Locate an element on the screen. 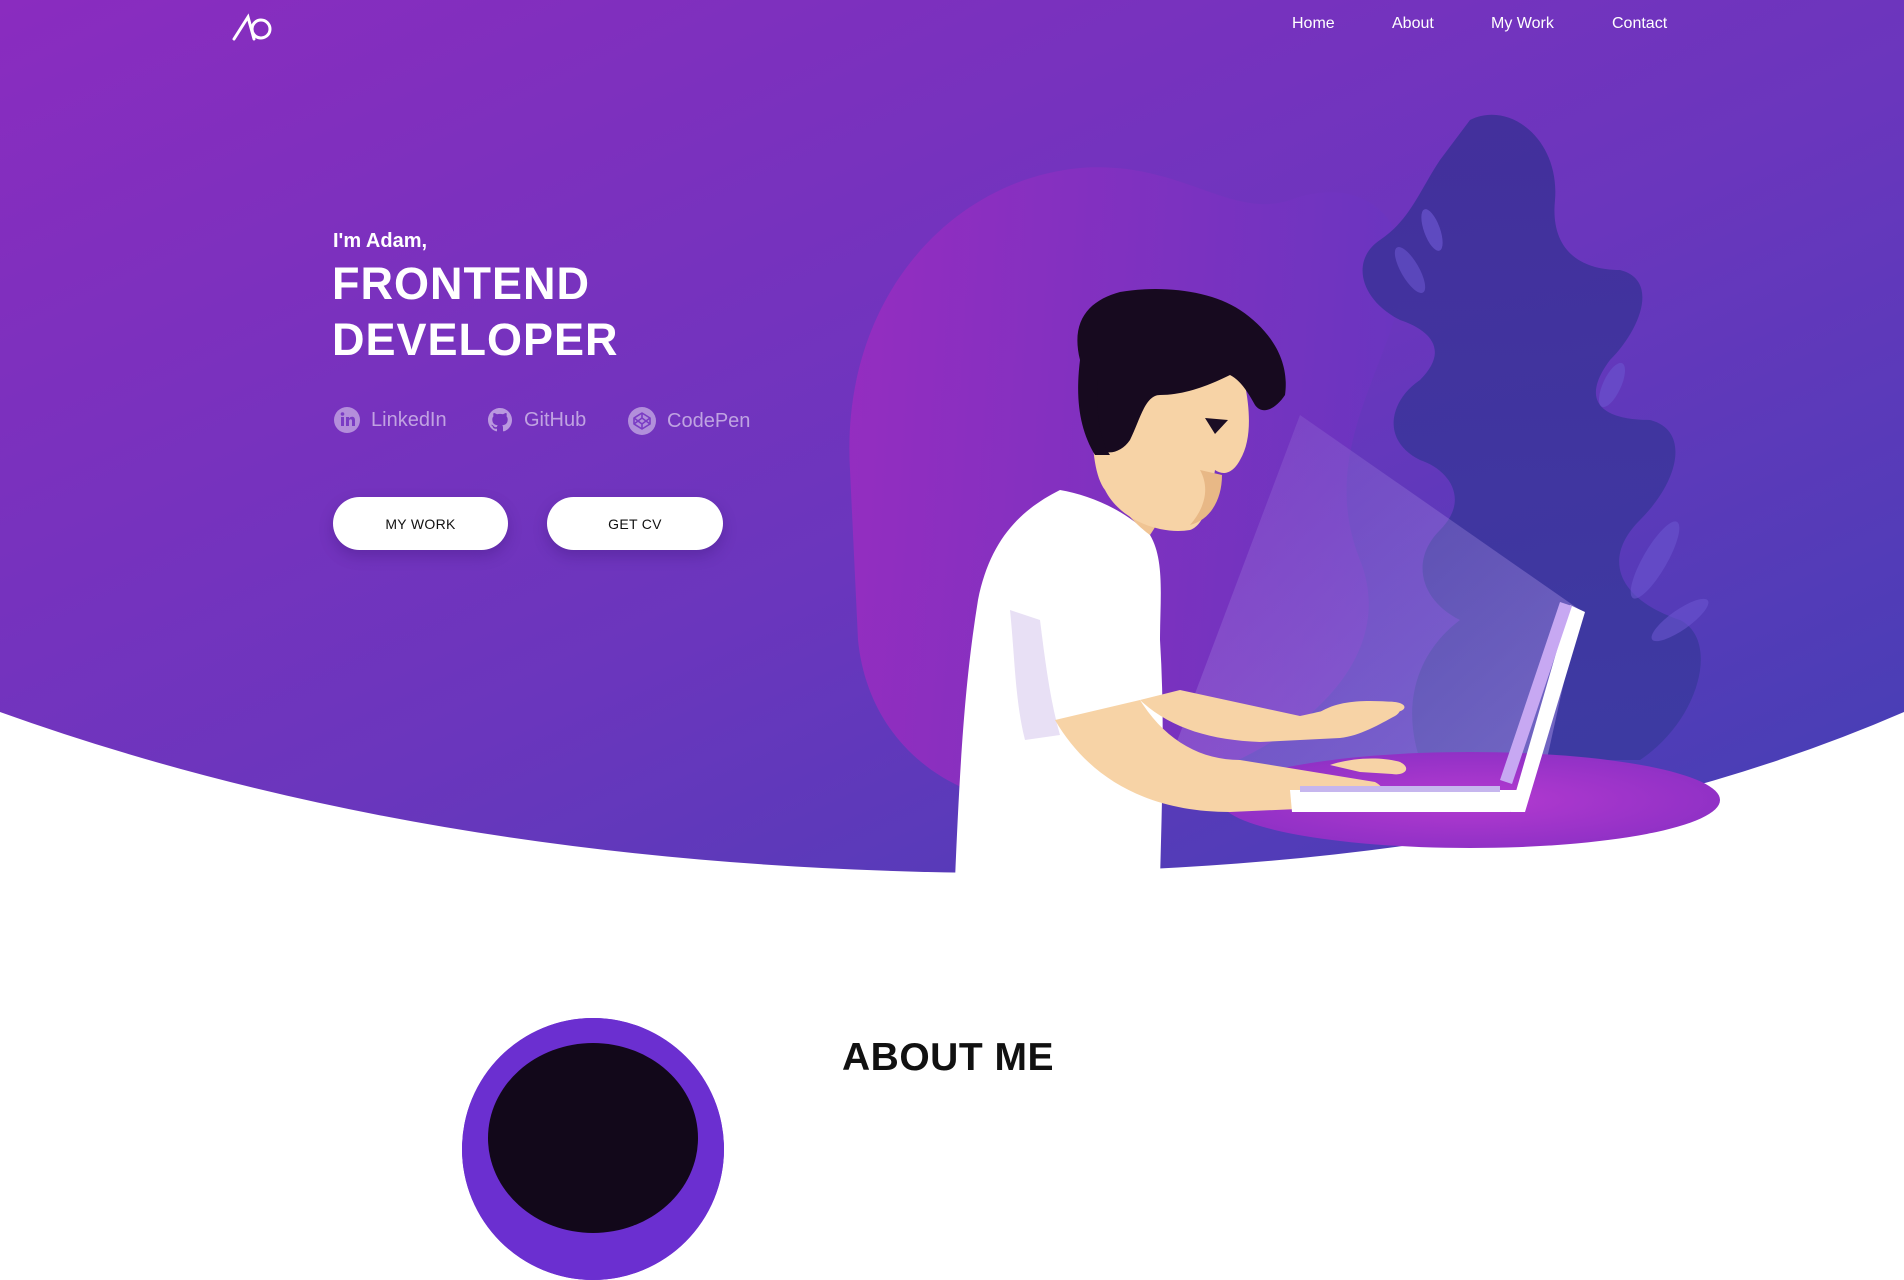 This screenshot has height=1280, width=1904. hero-title-line-2: DEVELOPER is located at coordinates (475, 339).